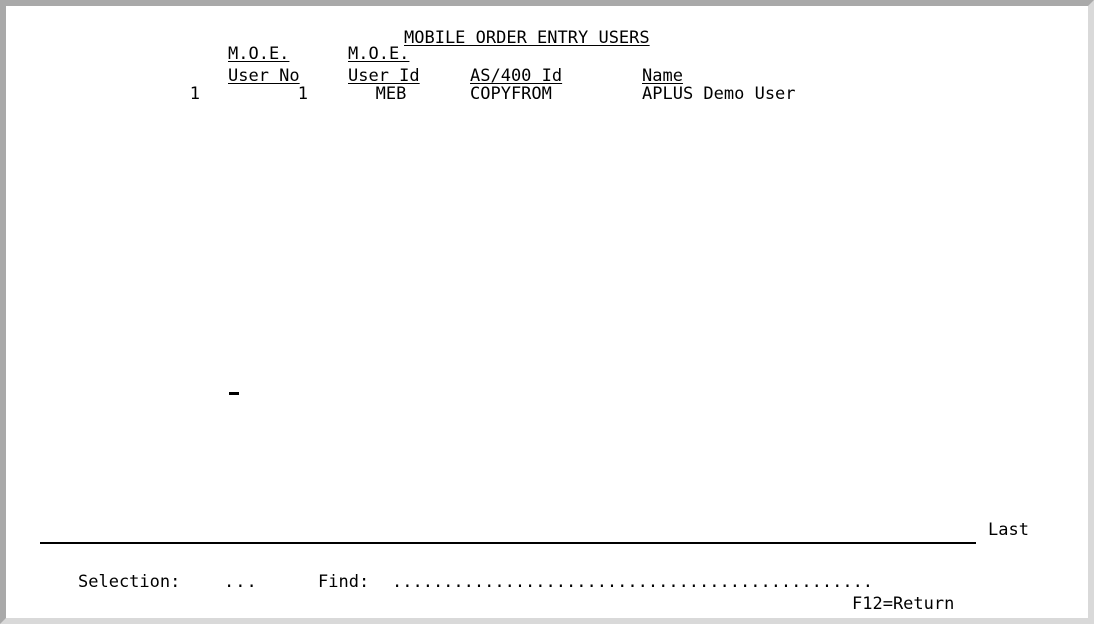 The height and width of the screenshot is (624, 1094). What do you see at coordinates (234, 393) in the screenshot?
I see `text-cursor` at bounding box center [234, 393].